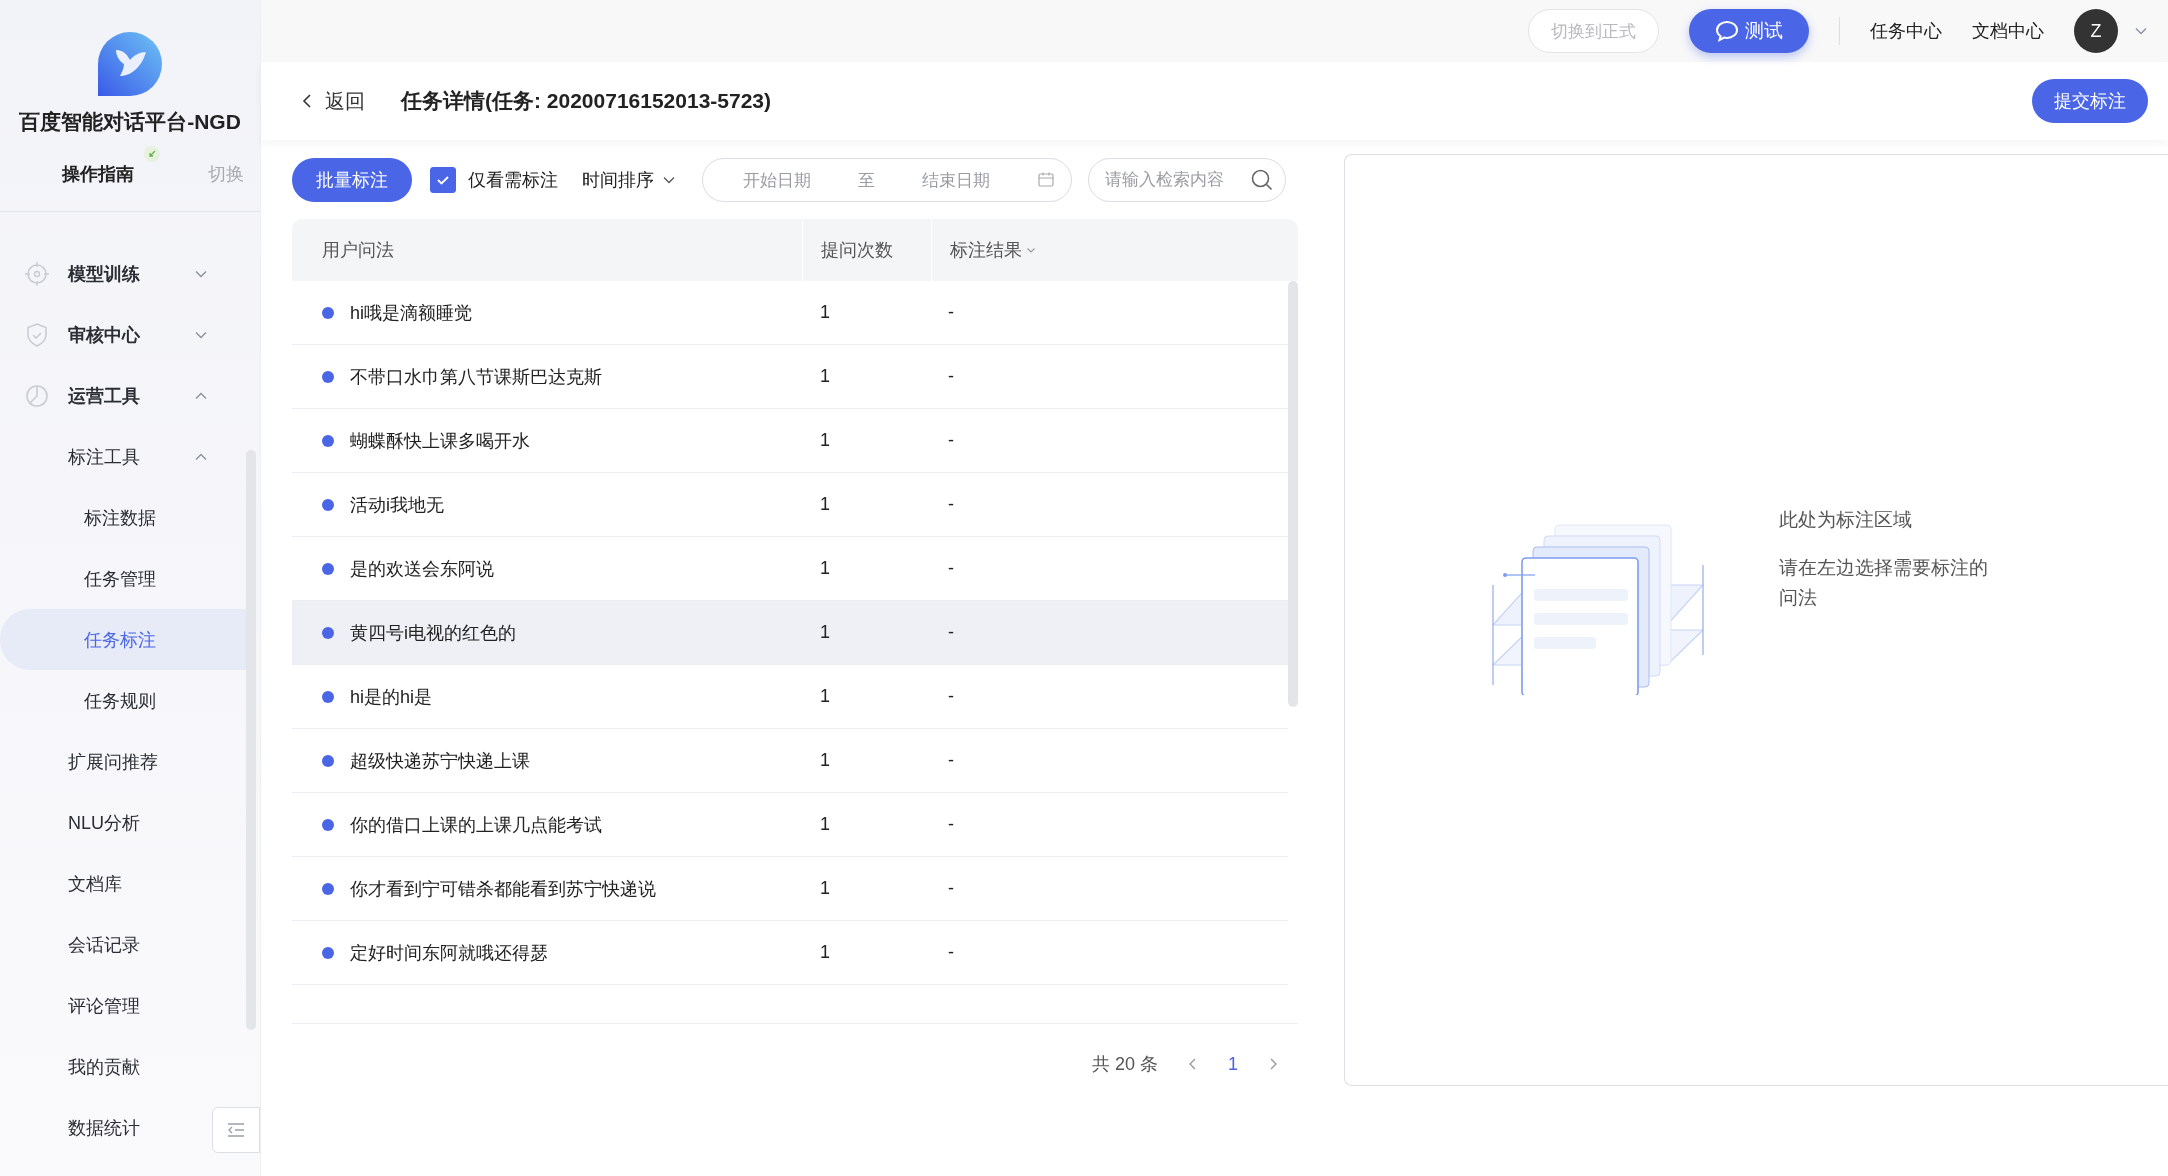 The width and height of the screenshot is (2168, 1176). I want to click on sidebar-item: NLU分析, so click(106, 822).